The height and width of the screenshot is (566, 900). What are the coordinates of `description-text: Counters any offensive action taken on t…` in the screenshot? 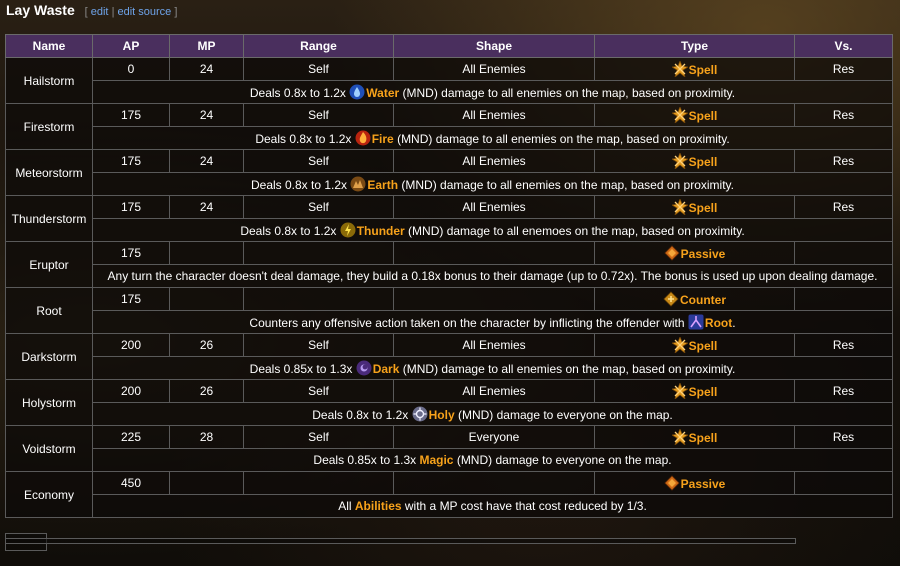 It's located at (468, 323).